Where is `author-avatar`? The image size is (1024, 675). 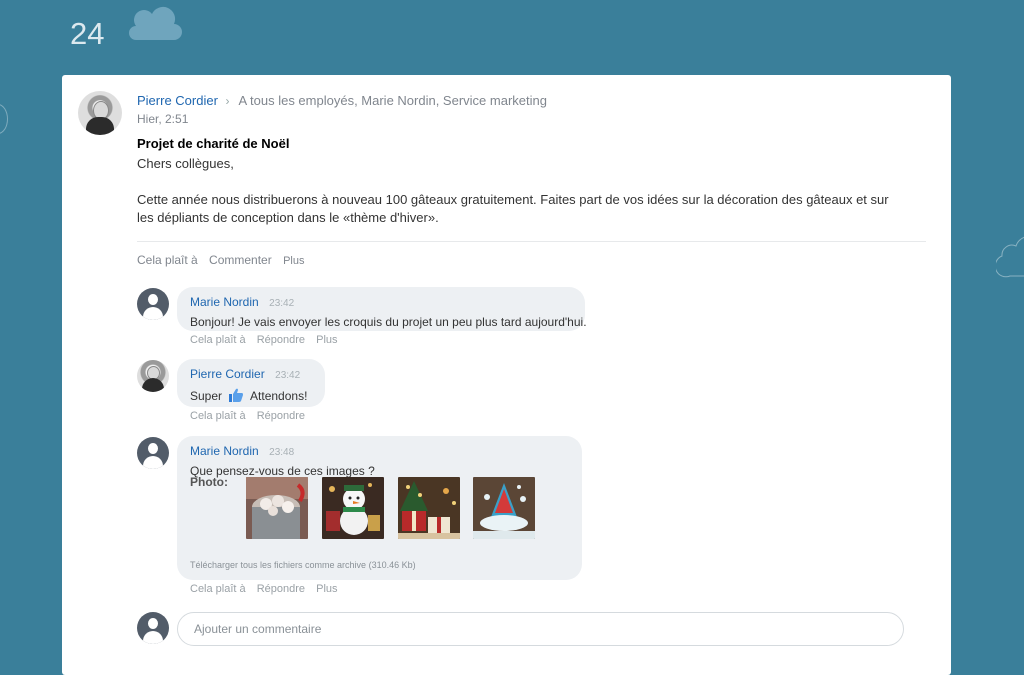
author-avatar is located at coordinates (100, 113).